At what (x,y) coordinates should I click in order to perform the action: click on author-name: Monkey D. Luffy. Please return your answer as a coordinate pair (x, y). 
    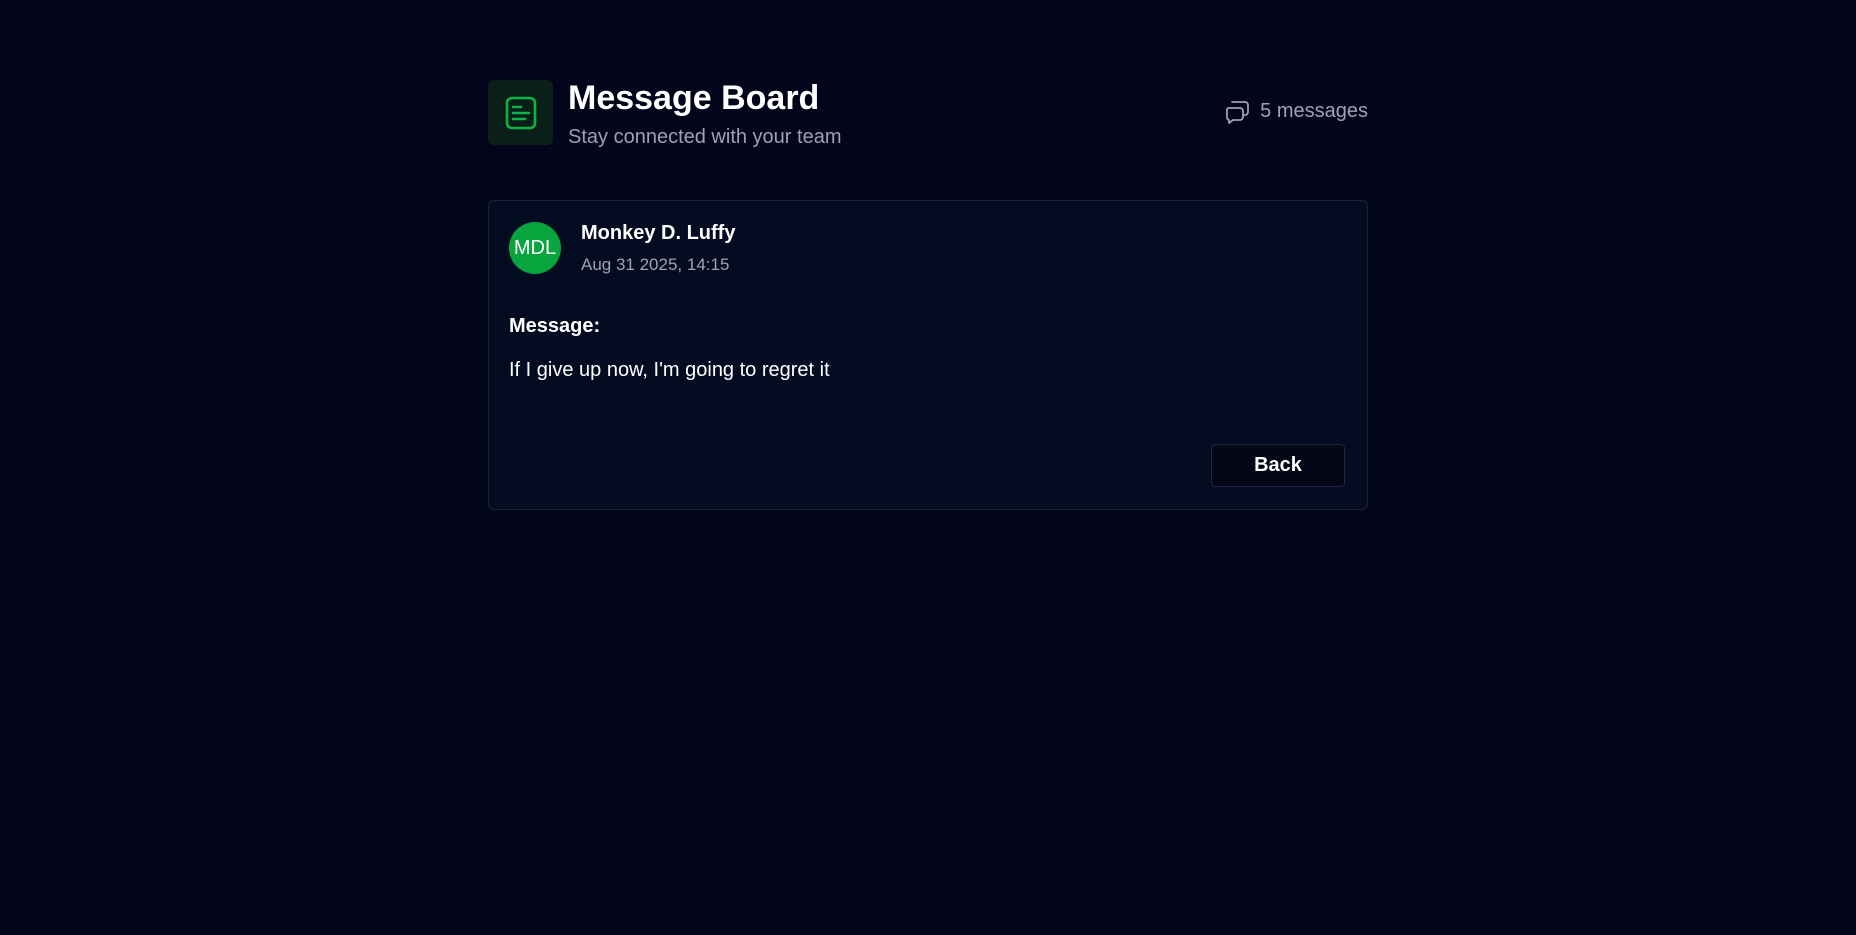
    Looking at the image, I should click on (658, 233).